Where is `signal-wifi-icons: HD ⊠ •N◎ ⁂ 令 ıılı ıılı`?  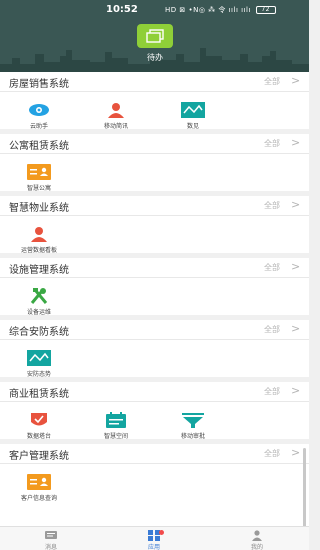
signal-wifi-icons: HD ⊠ •N◎ ⁂ 令 ıılı ıılı is located at coordinates (208, 10).